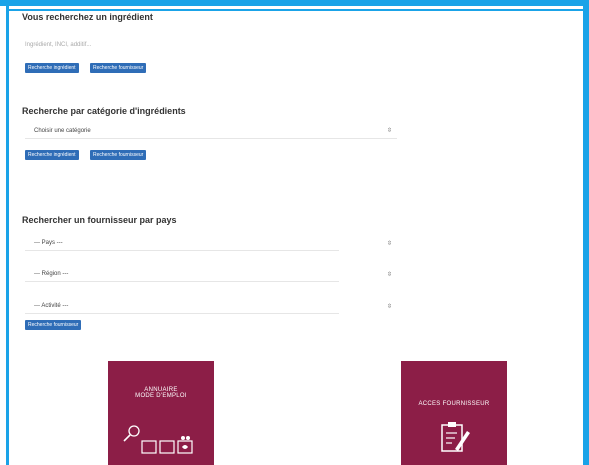  Describe the element at coordinates (161, 396) in the screenshot. I see `annuaire-tile-subtitle: MODE D'EMPLOI` at that location.